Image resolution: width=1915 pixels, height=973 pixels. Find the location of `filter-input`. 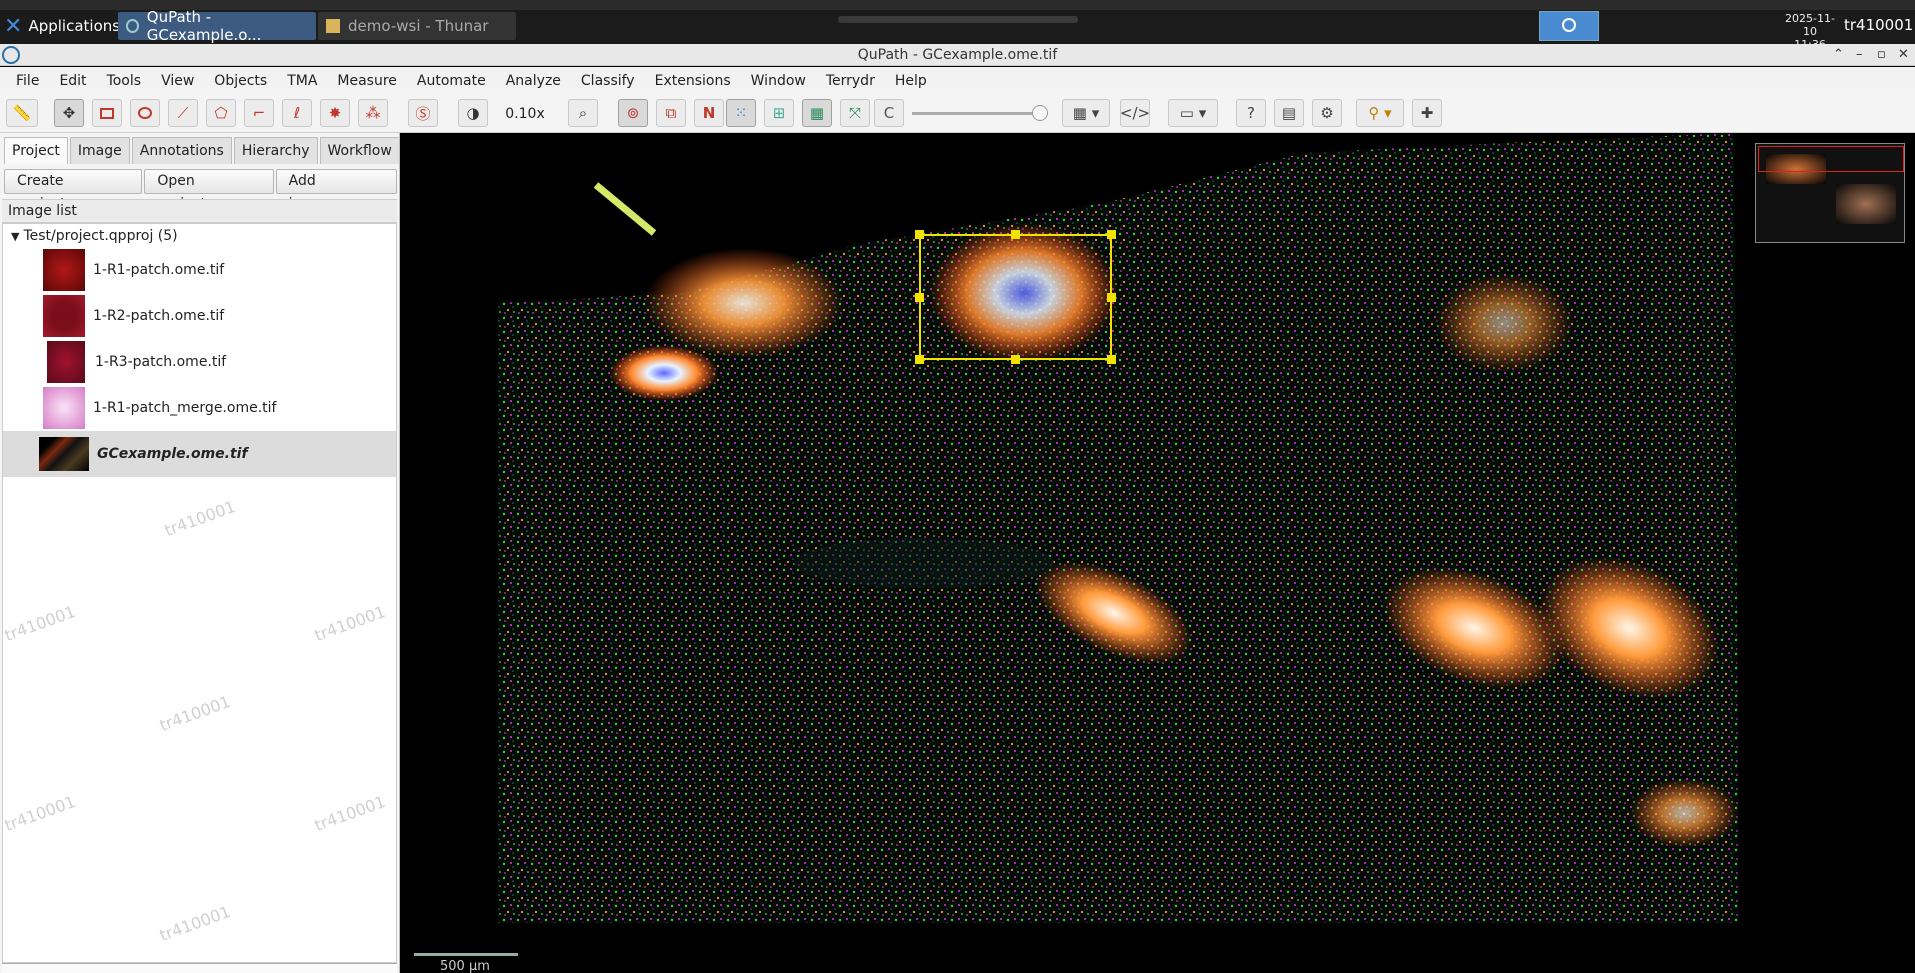

filter-input is located at coordinates (199, 968).